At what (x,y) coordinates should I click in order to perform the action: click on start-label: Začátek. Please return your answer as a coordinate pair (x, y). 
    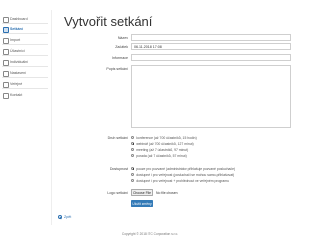
    Looking at the image, I should click on (121, 47).